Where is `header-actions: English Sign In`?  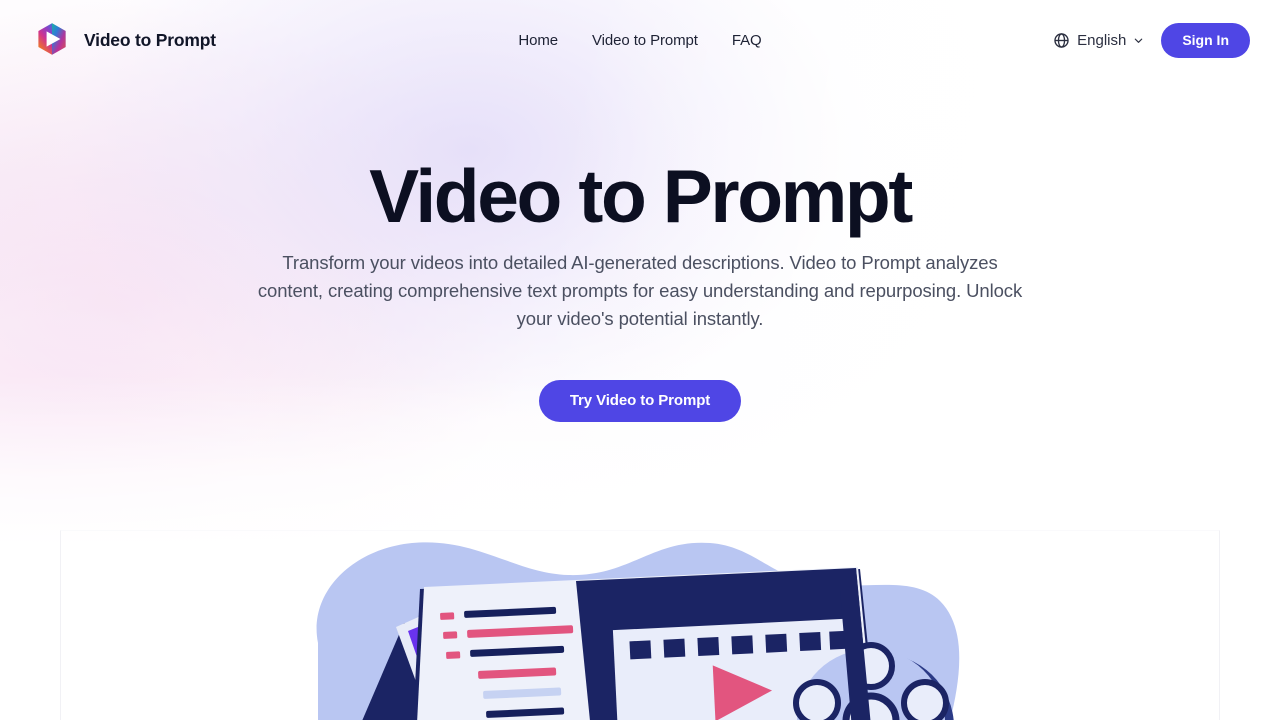
header-actions: English Sign In is located at coordinates (1151, 40).